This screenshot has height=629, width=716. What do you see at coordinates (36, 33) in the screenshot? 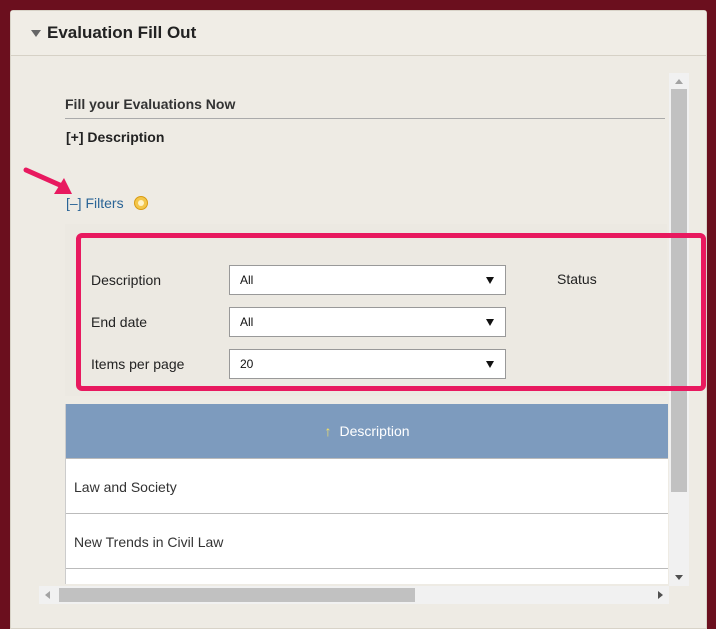
I see `collapse-triangle-icon` at bounding box center [36, 33].